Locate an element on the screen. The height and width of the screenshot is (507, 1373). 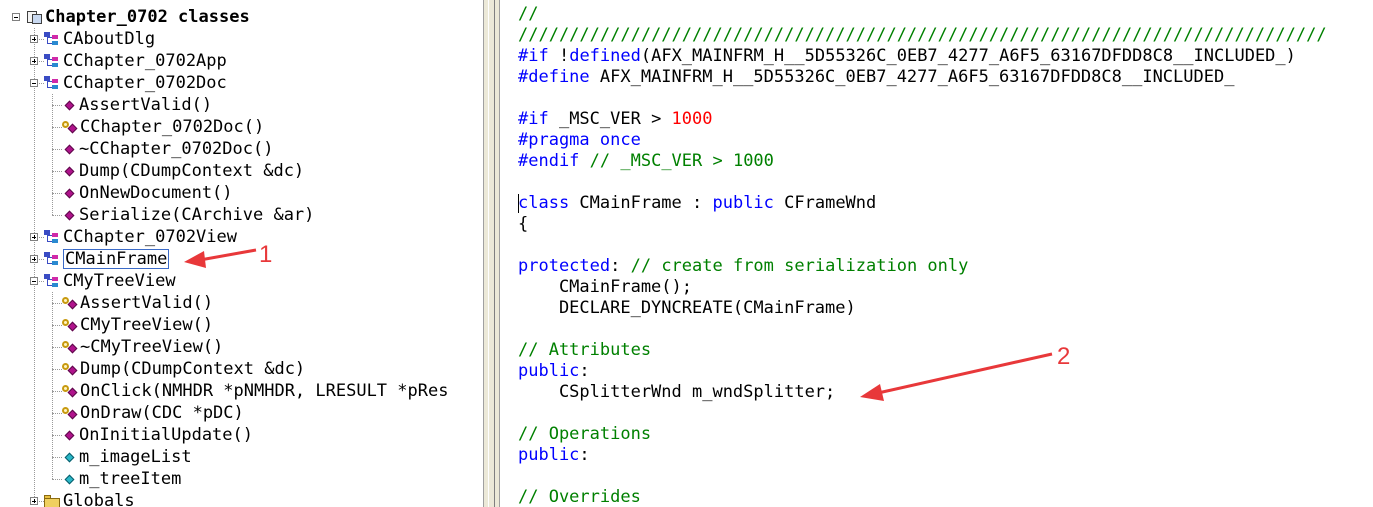
code-line: #pragma once is located at coordinates (579, 140).